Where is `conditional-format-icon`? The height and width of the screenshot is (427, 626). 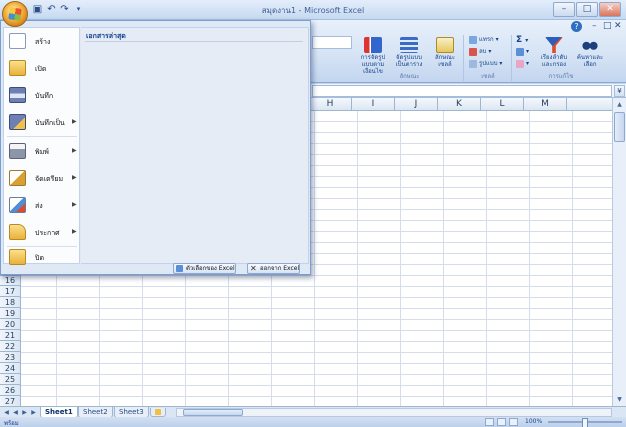
conditional-format-icon is located at coordinates (373, 45).